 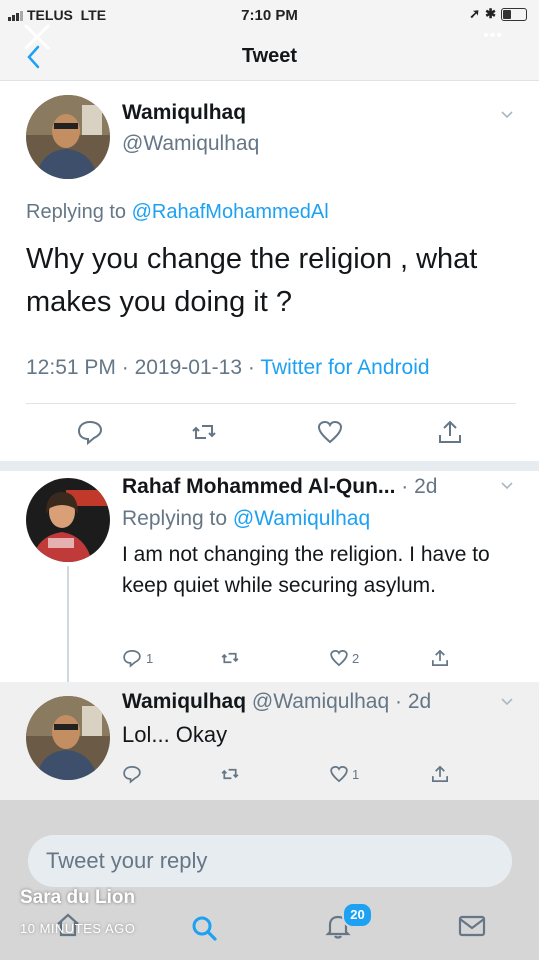 What do you see at coordinates (34, 57) in the screenshot?
I see `back-icon` at bounding box center [34, 57].